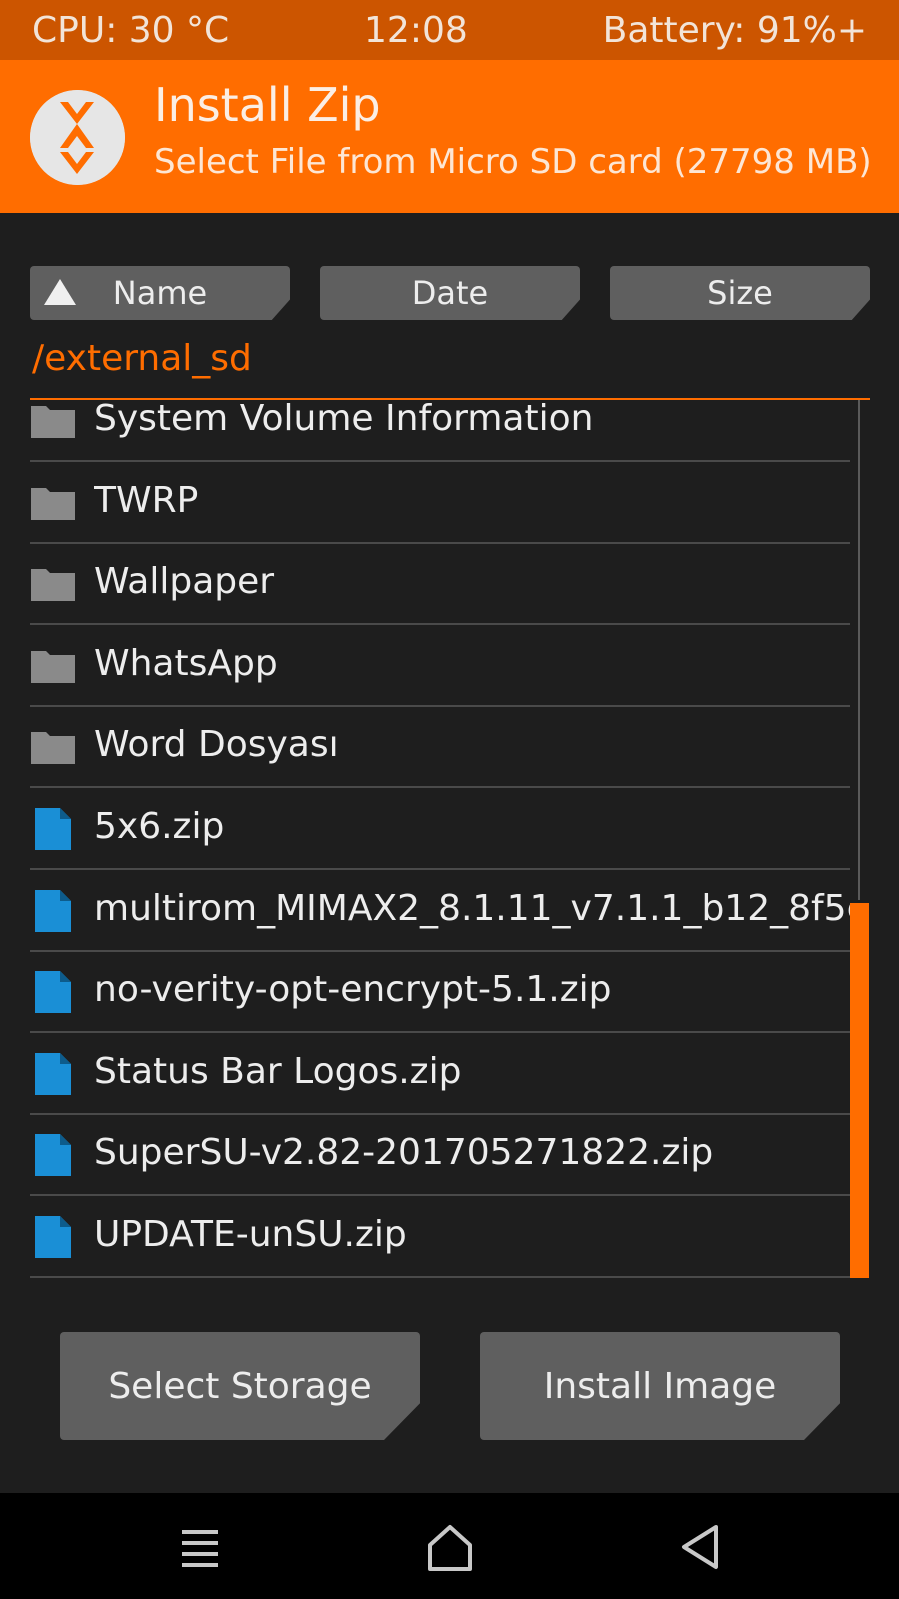 The width and height of the screenshot is (899, 1599). I want to click on file-name: no-verity-opt-encrypt-5.1.zip, so click(353, 990).